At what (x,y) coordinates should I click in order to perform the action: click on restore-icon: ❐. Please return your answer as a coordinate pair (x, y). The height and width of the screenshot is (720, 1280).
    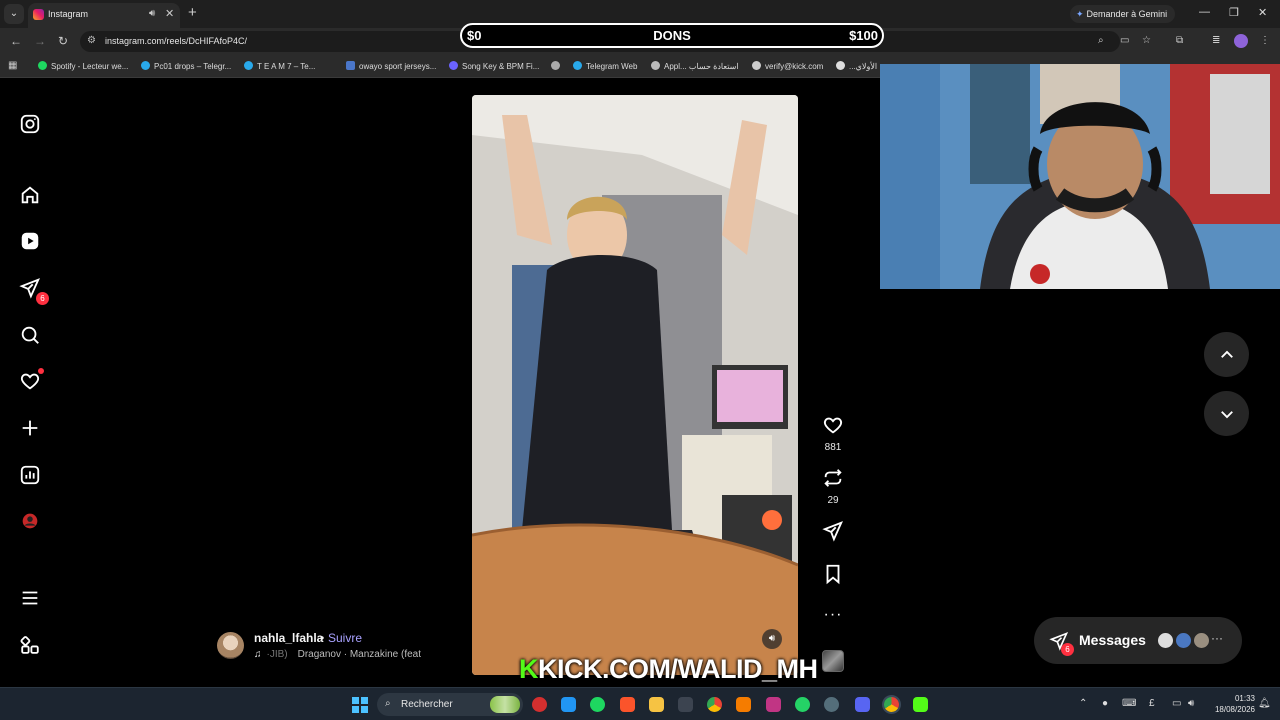
    Looking at the image, I should click on (1234, 12).